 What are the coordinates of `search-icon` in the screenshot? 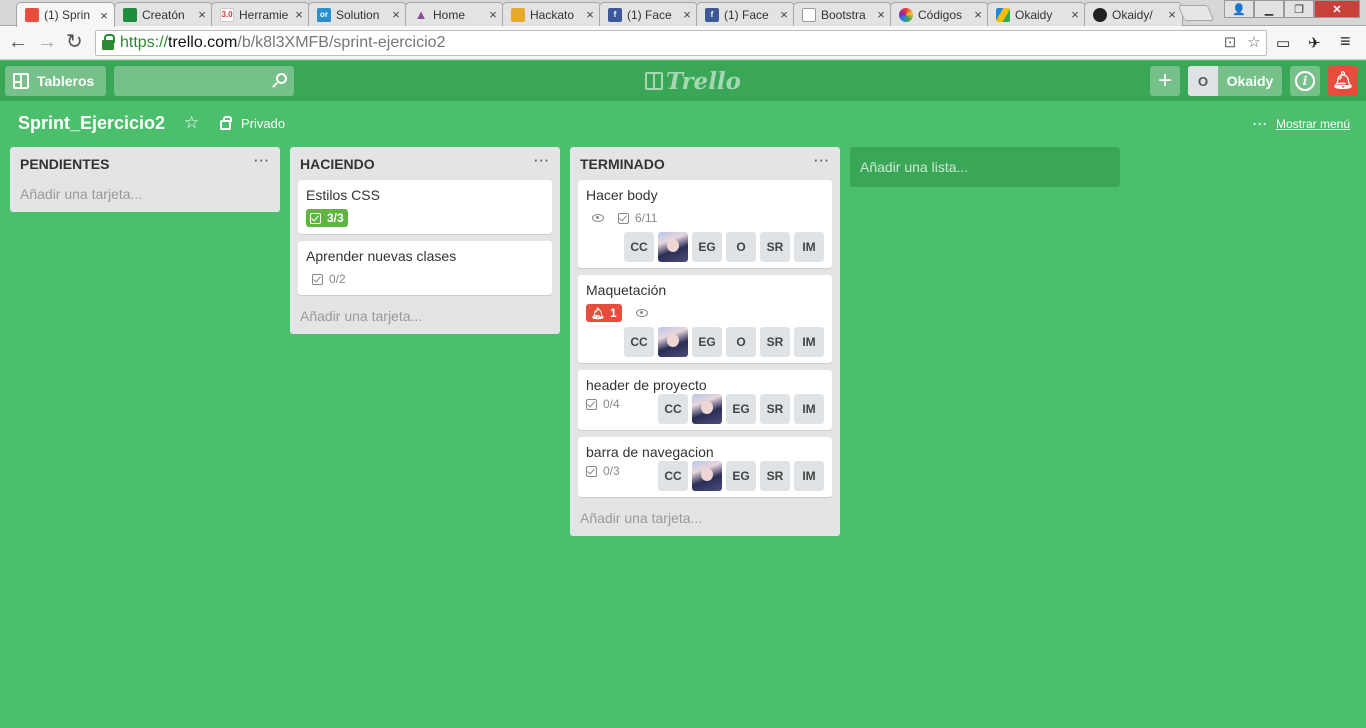 It's located at (281, 78).